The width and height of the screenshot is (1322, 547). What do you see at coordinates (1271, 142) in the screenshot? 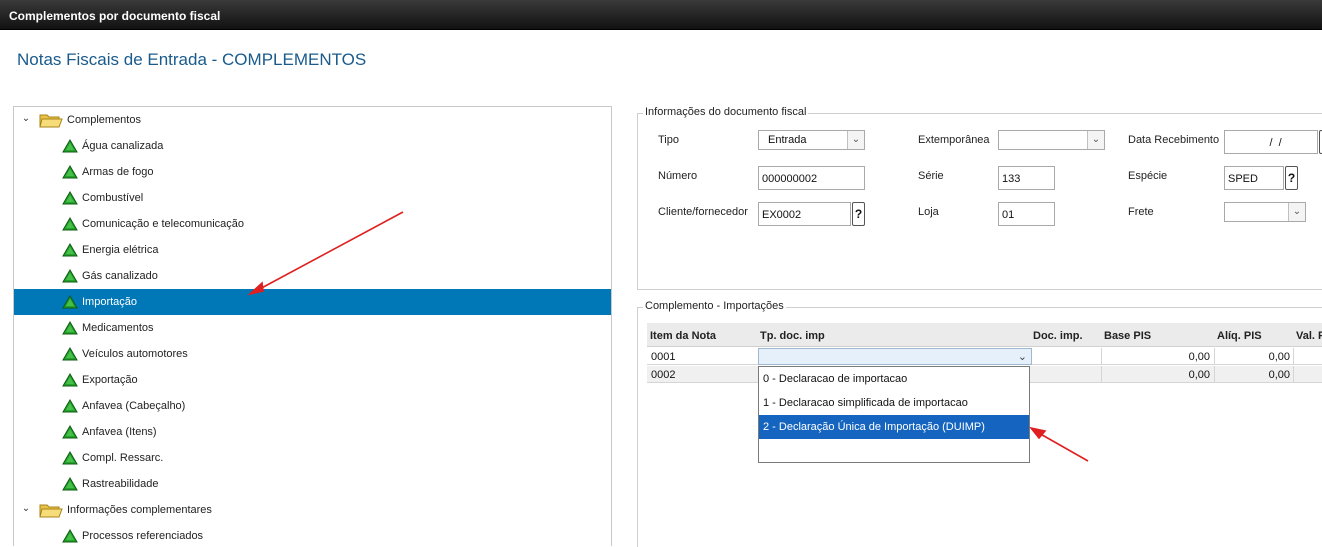
I see `data-recebimento-input: / /` at bounding box center [1271, 142].